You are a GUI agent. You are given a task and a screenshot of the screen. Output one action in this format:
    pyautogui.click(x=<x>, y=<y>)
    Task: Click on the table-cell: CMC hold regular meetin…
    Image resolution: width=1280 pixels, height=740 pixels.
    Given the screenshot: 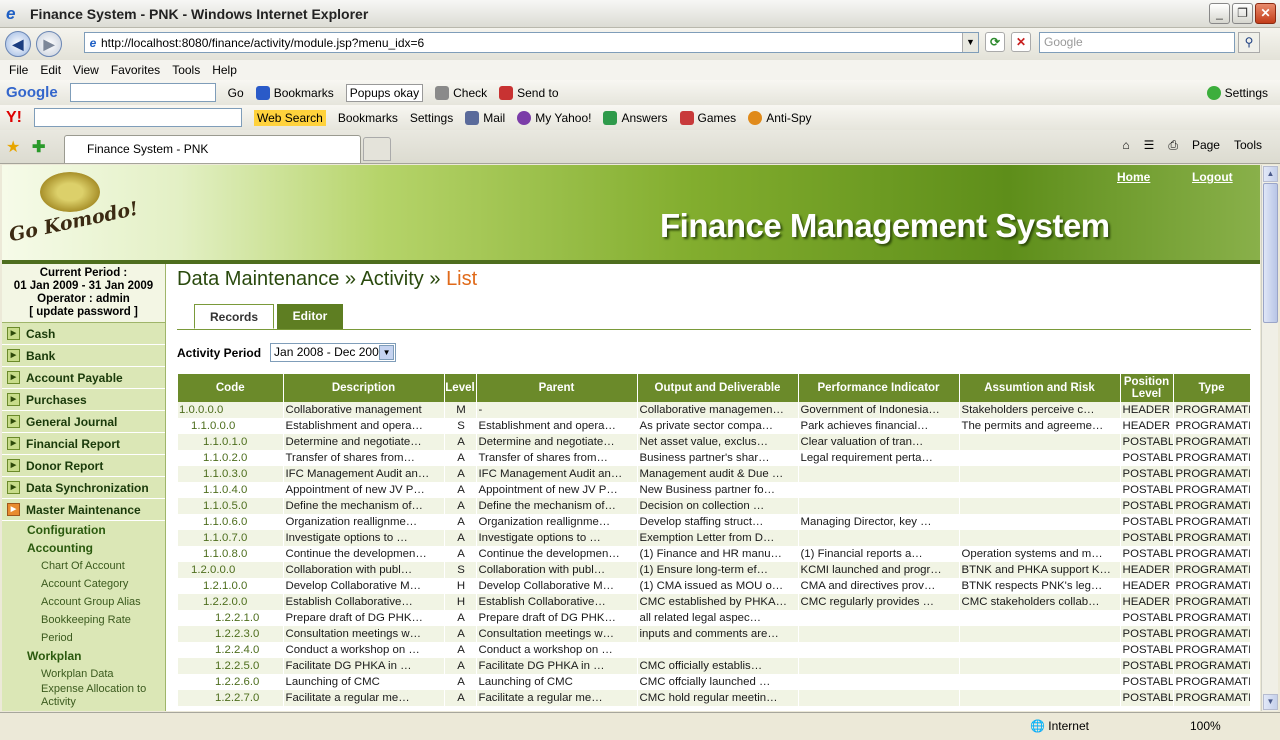 What is the action you would take?
    pyautogui.click(x=718, y=698)
    